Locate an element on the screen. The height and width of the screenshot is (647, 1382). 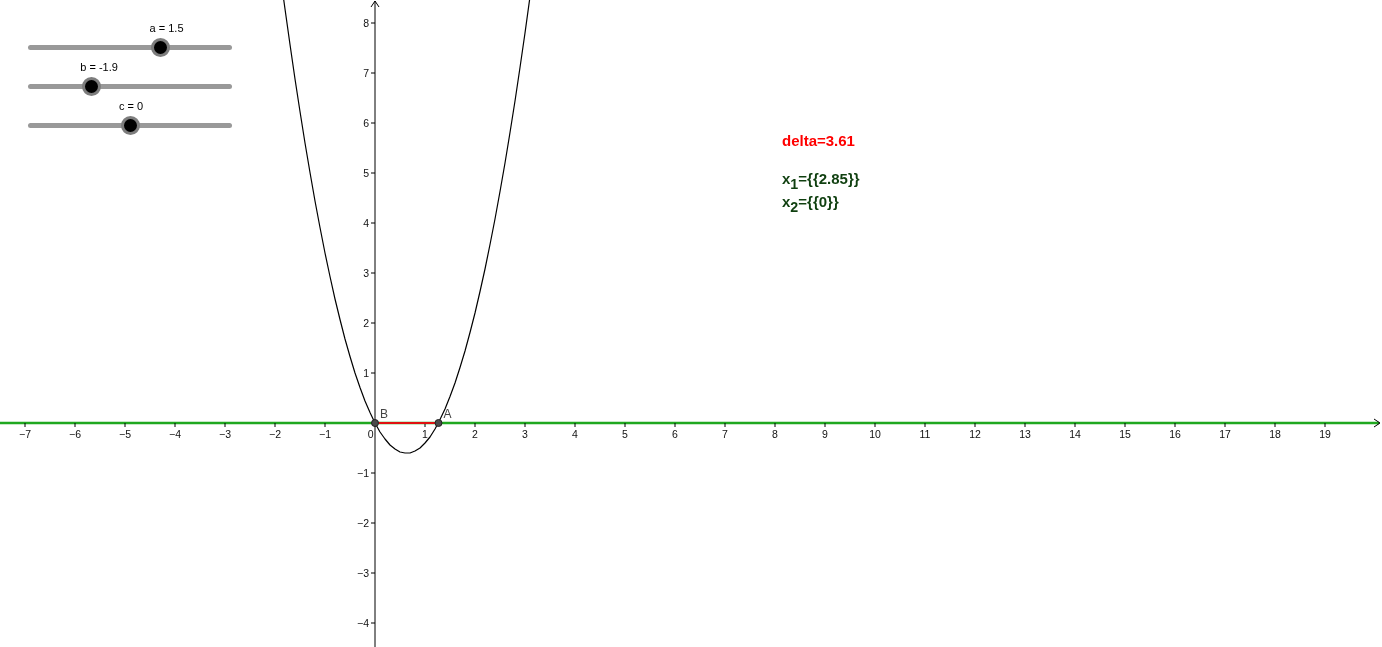
slider-label: a = 1.5 is located at coordinates (166, 28).